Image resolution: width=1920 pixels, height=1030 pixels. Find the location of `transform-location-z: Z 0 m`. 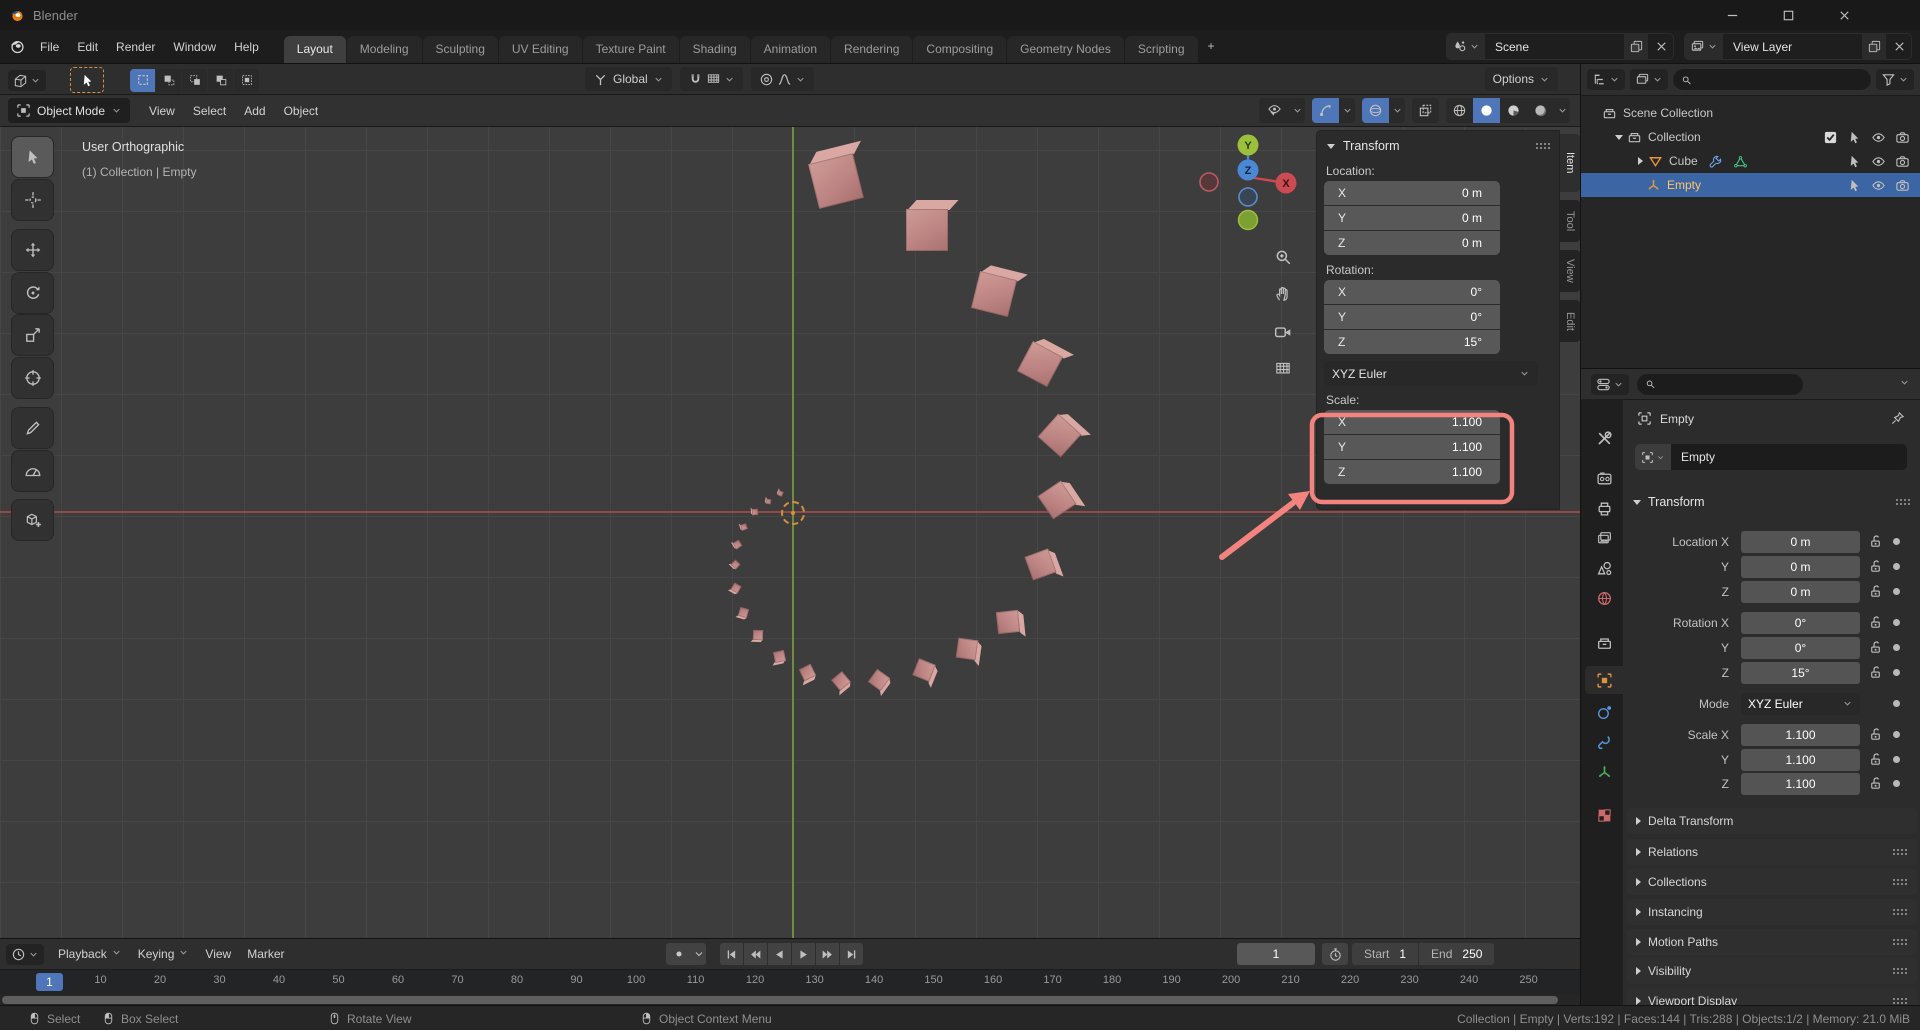

transform-location-z: Z 0 m is located at coordinates (1412, 243).